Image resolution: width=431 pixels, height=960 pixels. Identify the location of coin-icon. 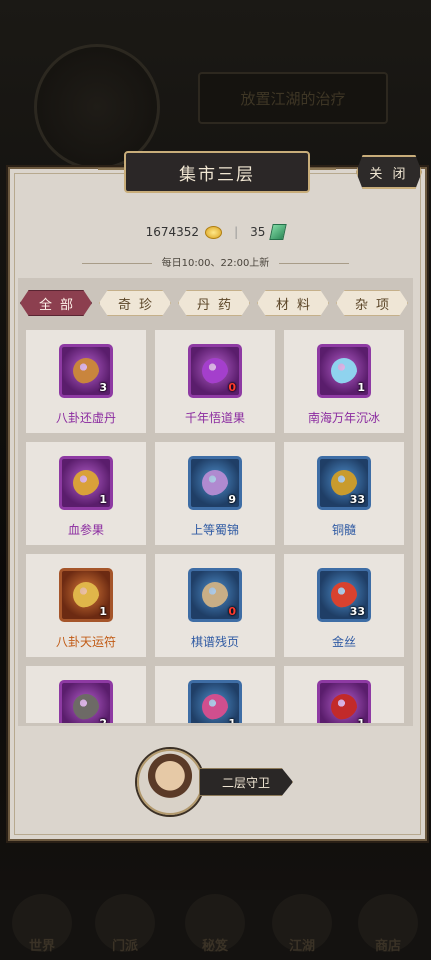
(214, 232).